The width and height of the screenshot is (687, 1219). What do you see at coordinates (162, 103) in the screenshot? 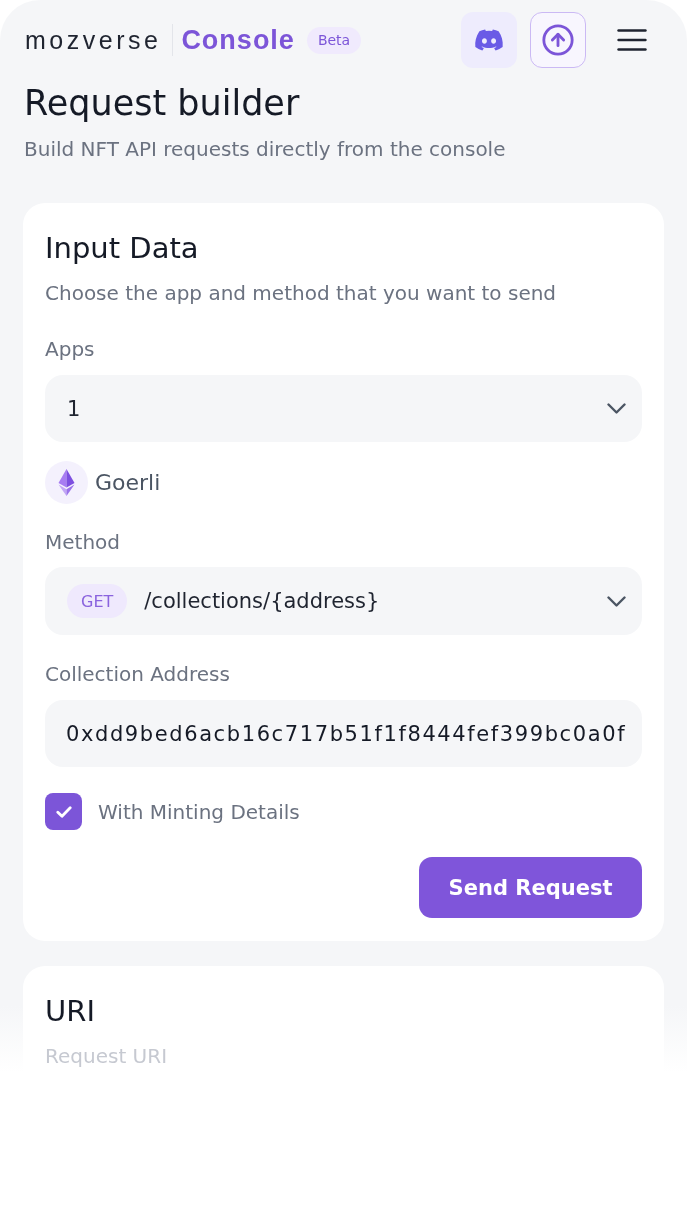
I see `page-title: Request builder` at bounding box center [162, 103].